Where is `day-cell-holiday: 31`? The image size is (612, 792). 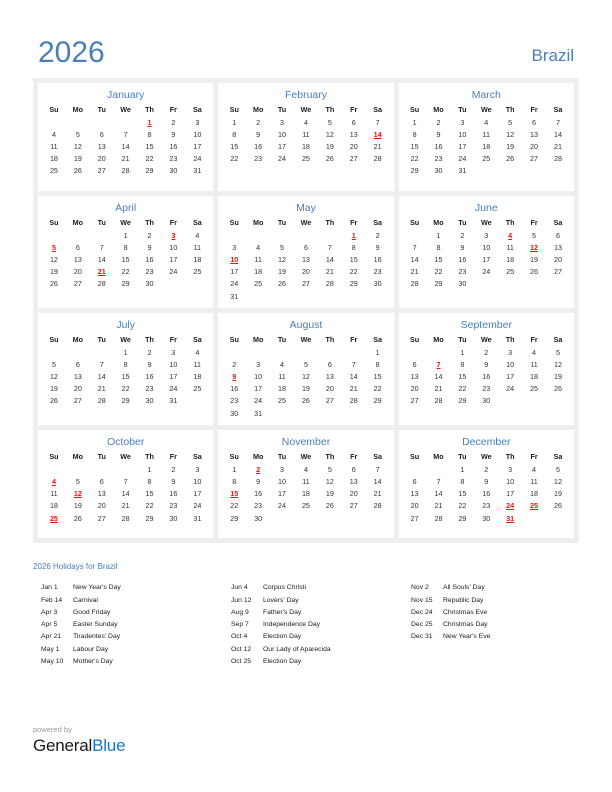
day-cell-holiday: 31 is located at coordinates (510, 518).